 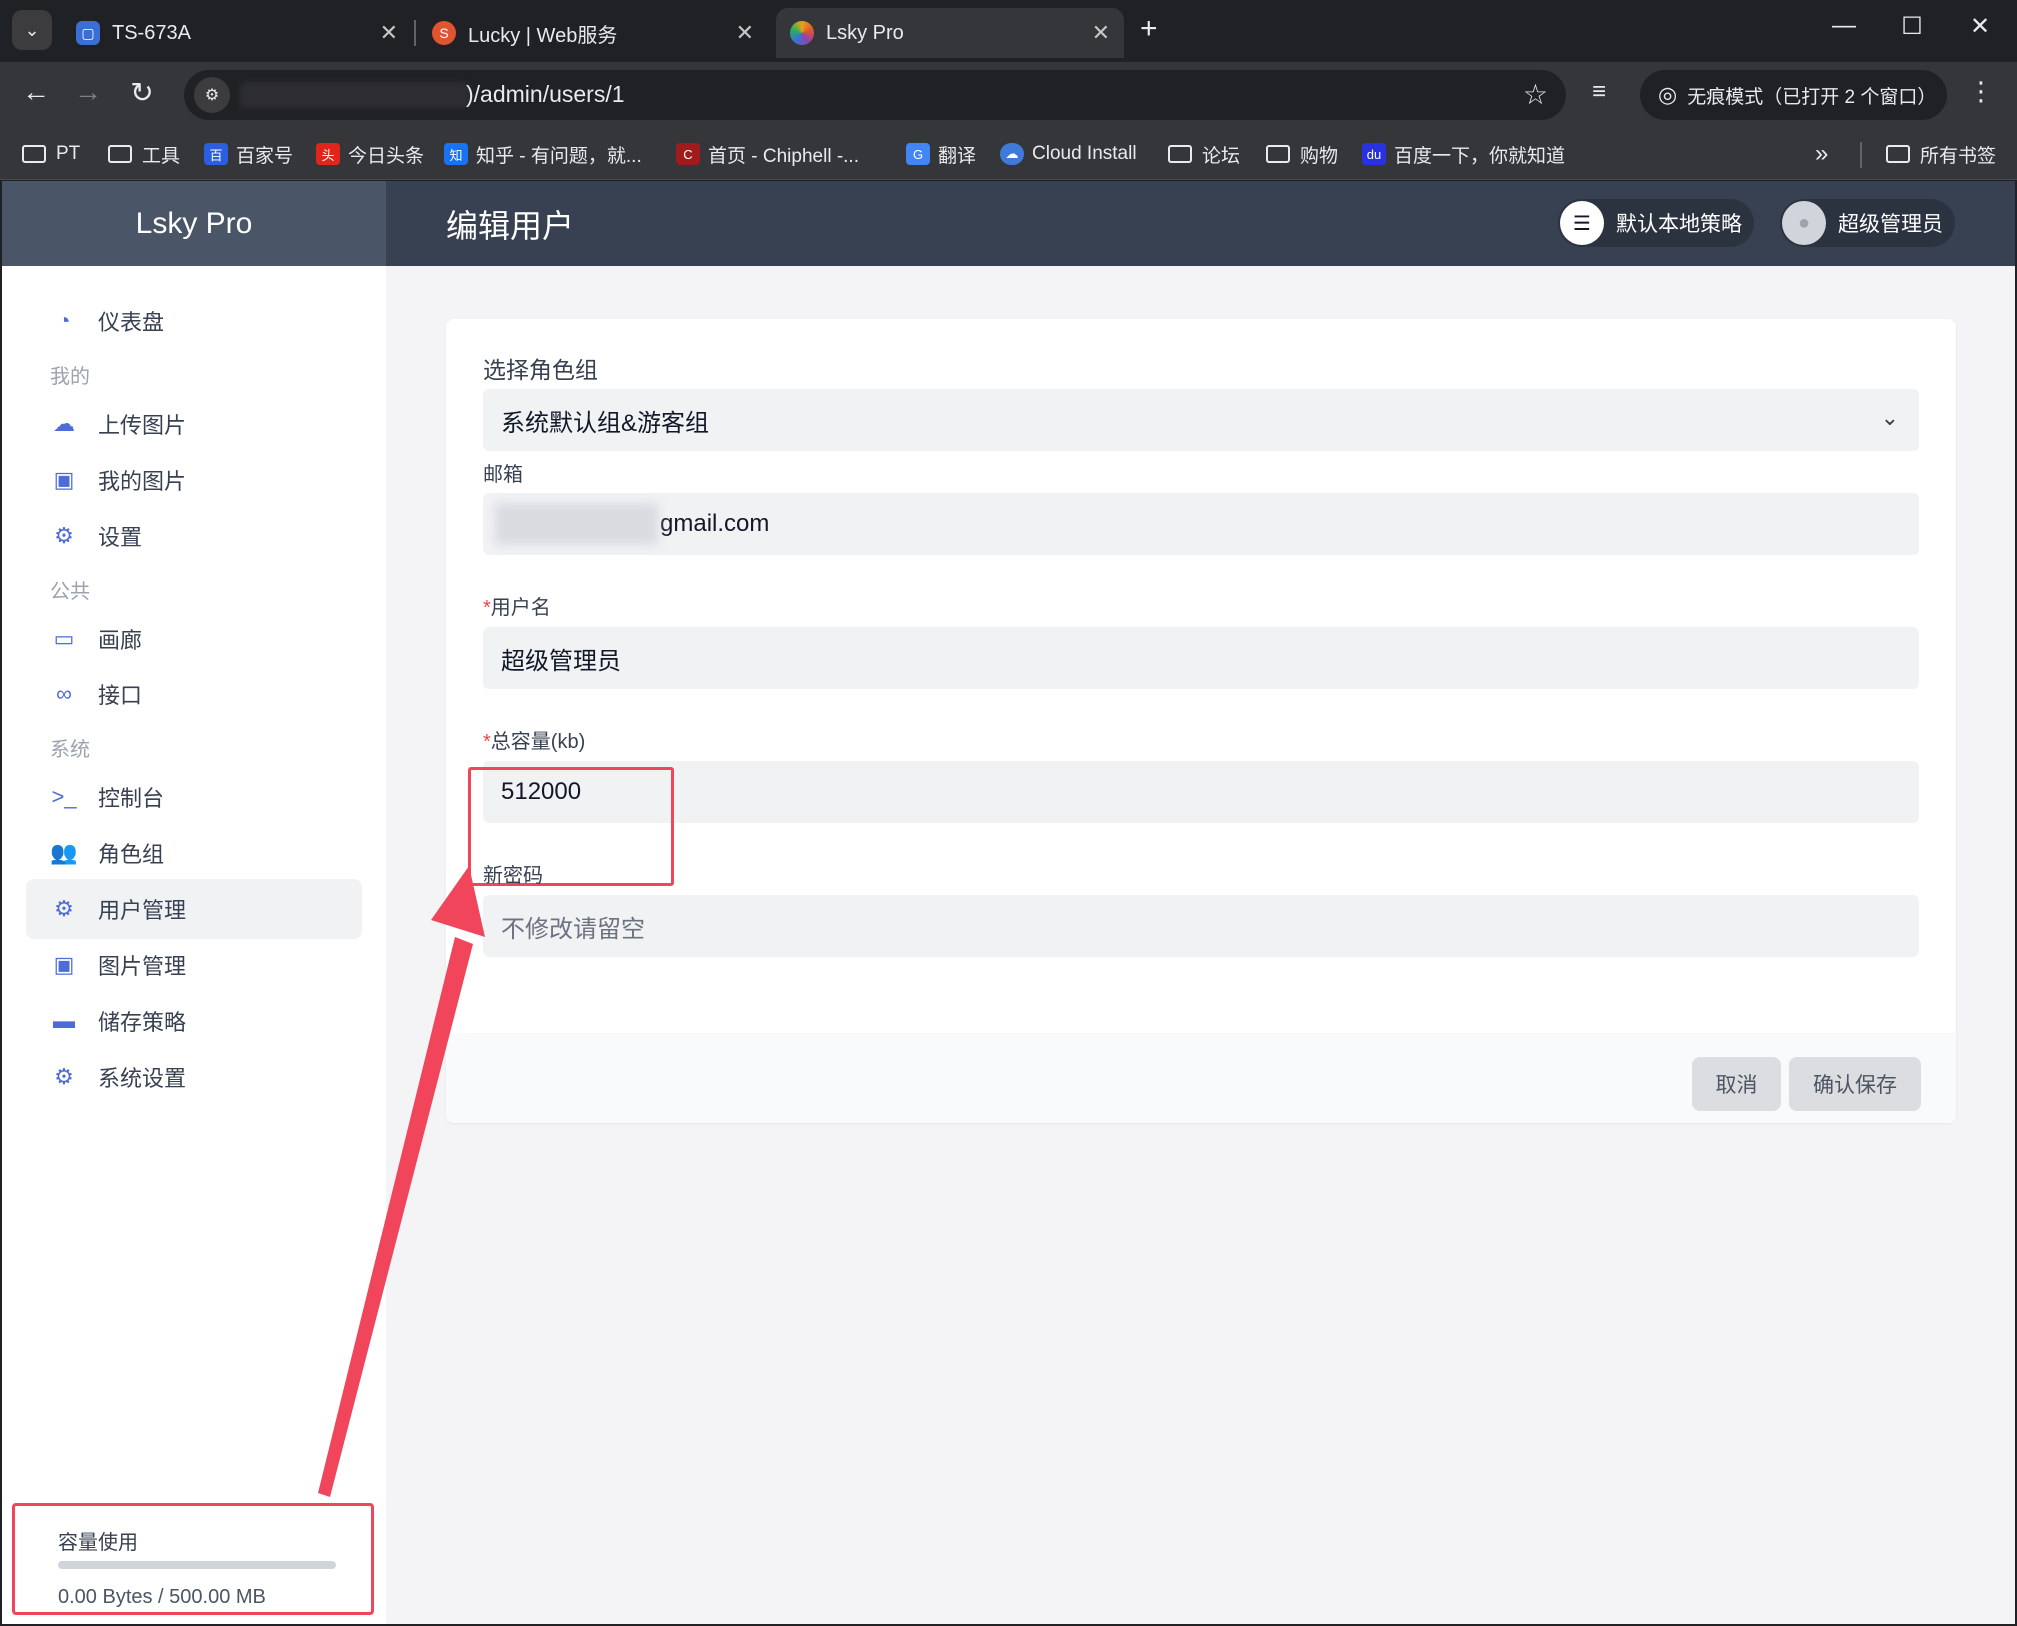 I want to click on username-value: 超级管理员, so click(x=561, y=661).